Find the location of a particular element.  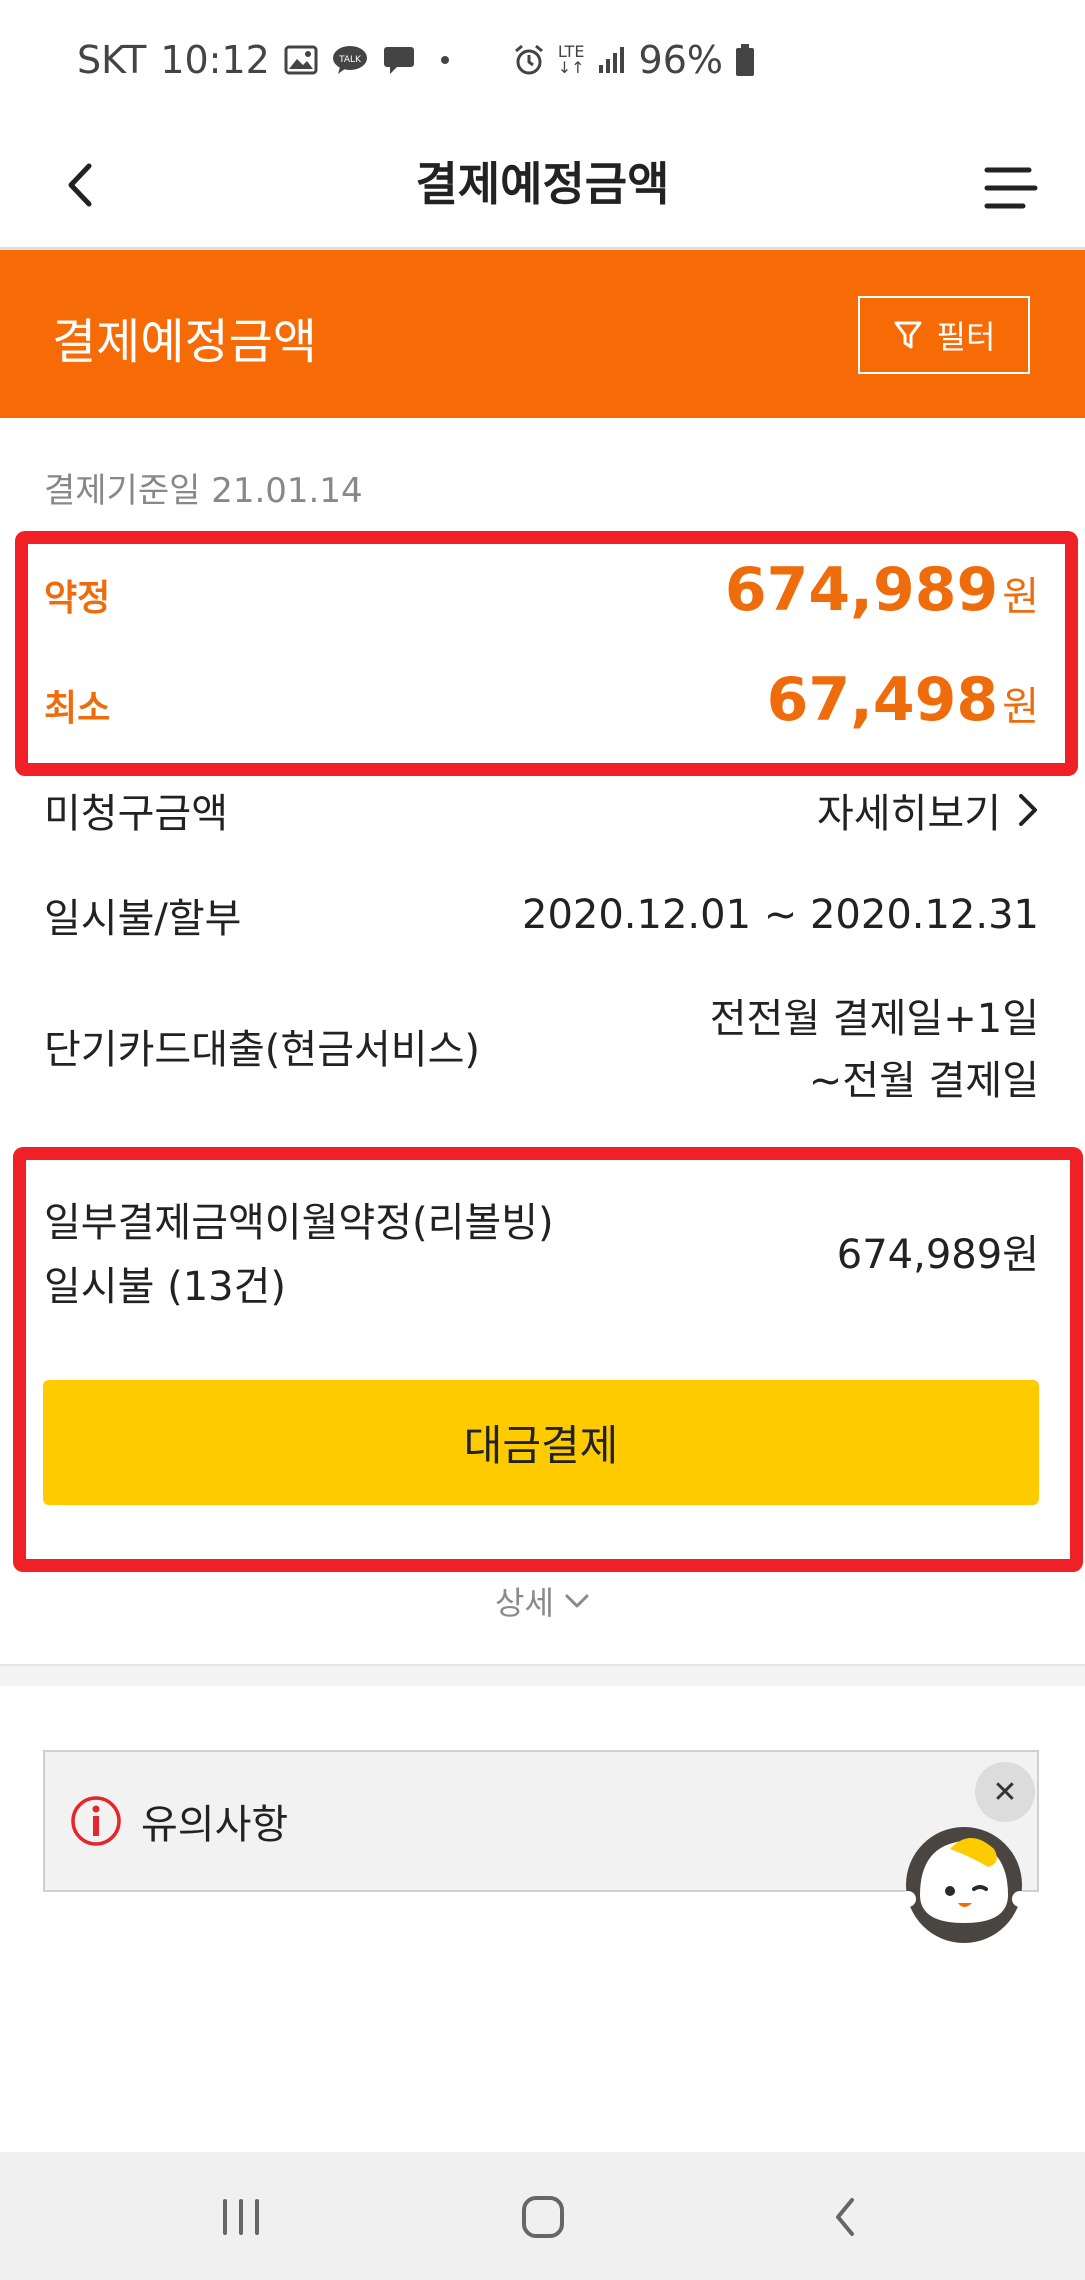

menu-button is located at coordinates (1025, 188).